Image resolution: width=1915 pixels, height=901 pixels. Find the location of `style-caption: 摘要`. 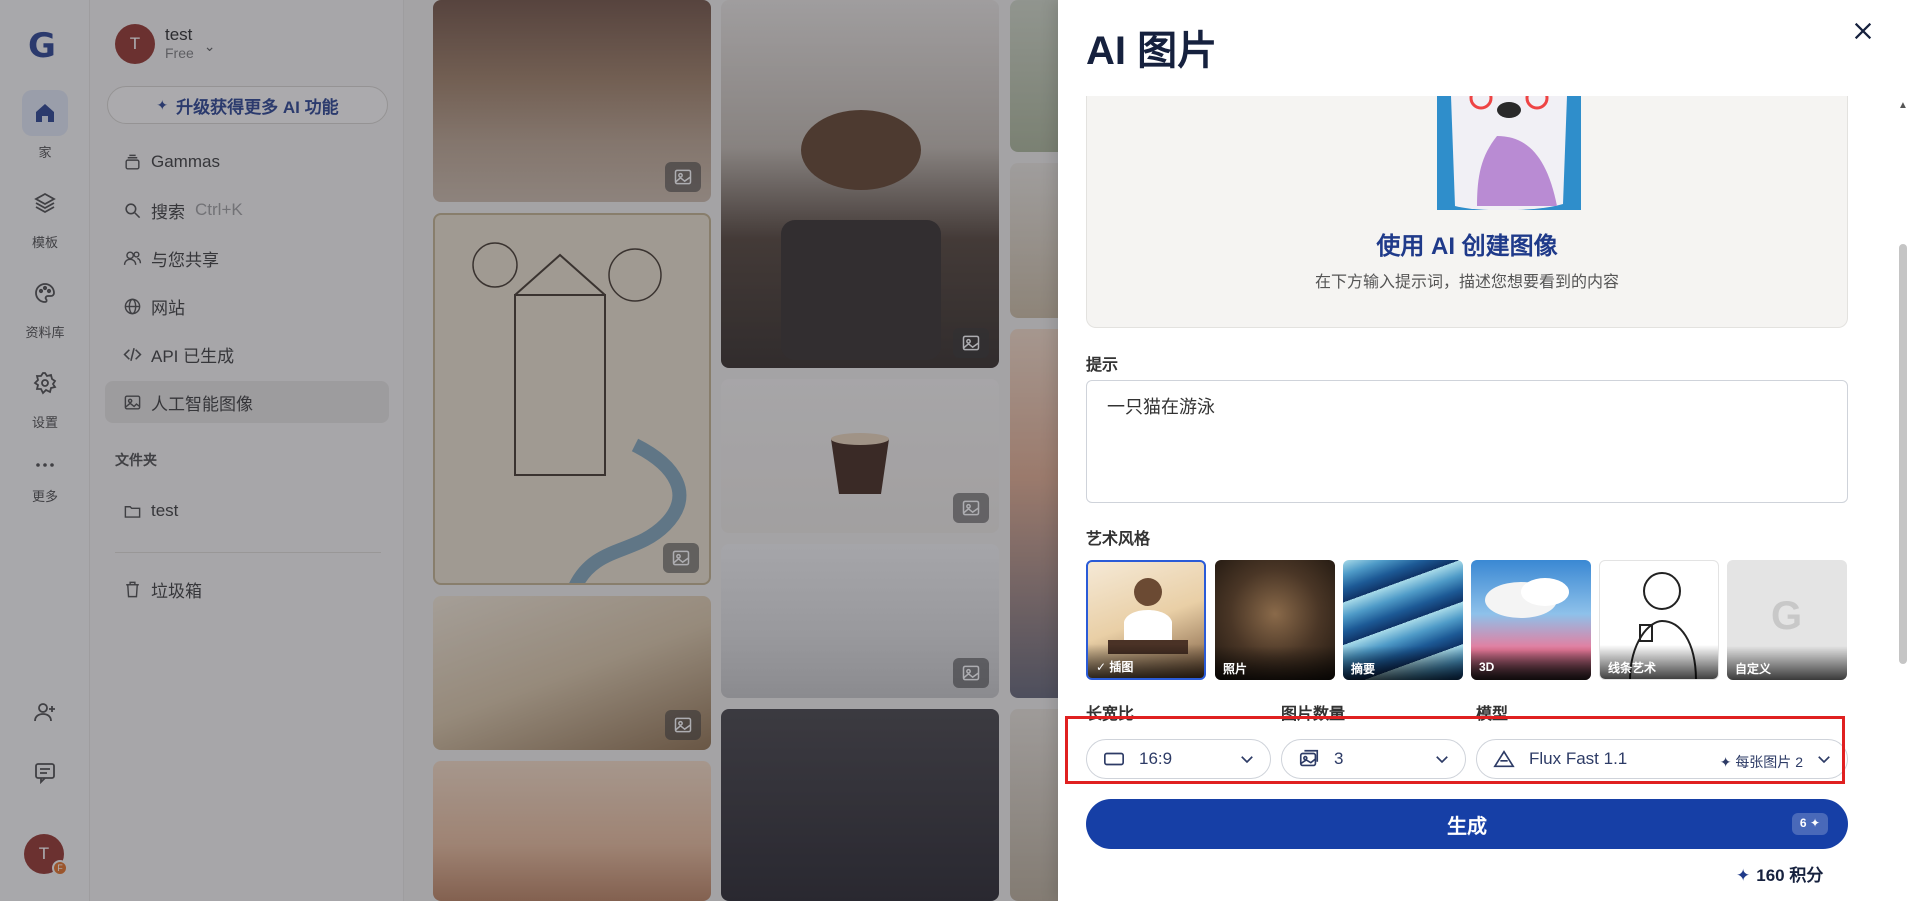

style-caption: 摘要 is located at coordinates (1363, 669).